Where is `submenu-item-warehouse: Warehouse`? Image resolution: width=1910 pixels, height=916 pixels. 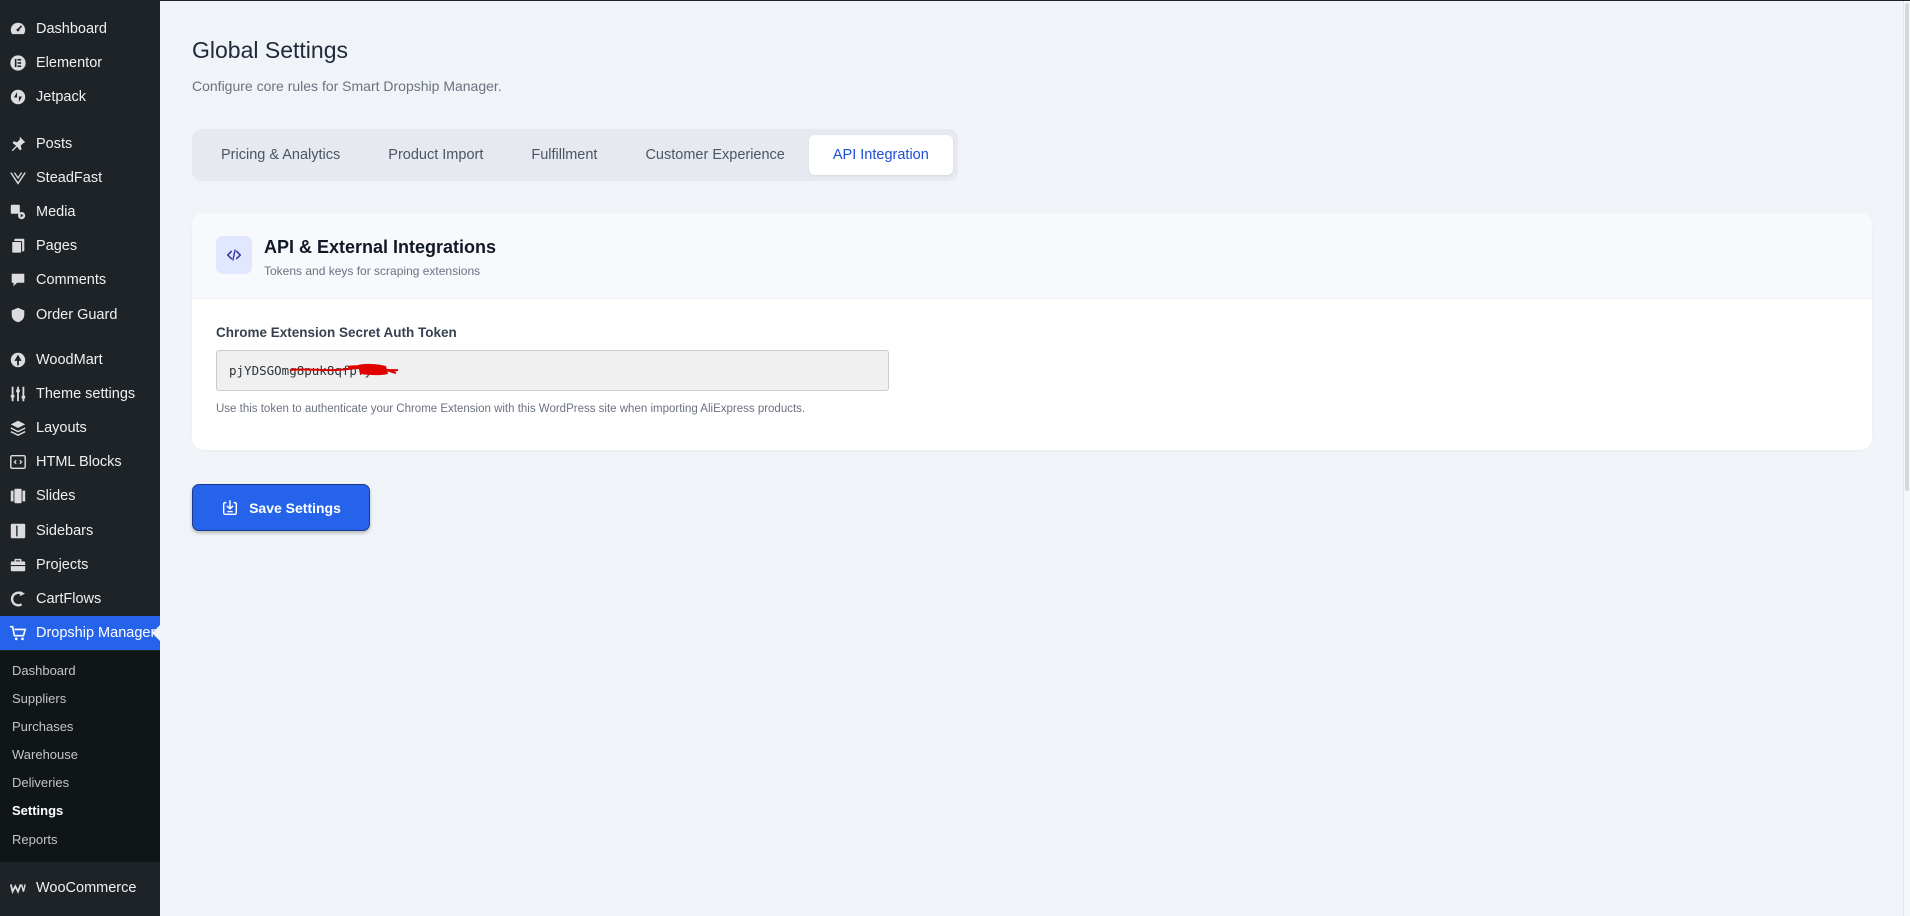 submenu-item-warehouse: Warehouse is located at coordinates (45, 754).